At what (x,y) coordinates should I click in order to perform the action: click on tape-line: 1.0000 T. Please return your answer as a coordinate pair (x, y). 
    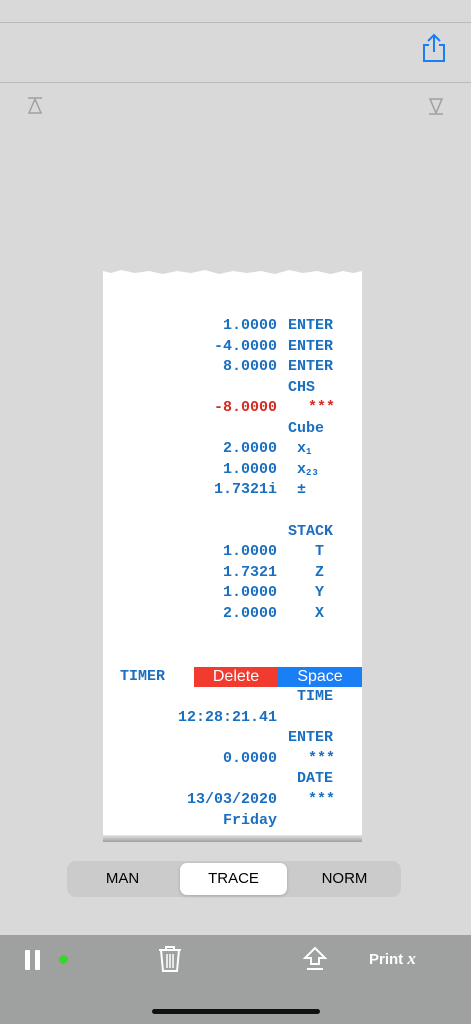
    Looking at the image, I should click on (232, 552).